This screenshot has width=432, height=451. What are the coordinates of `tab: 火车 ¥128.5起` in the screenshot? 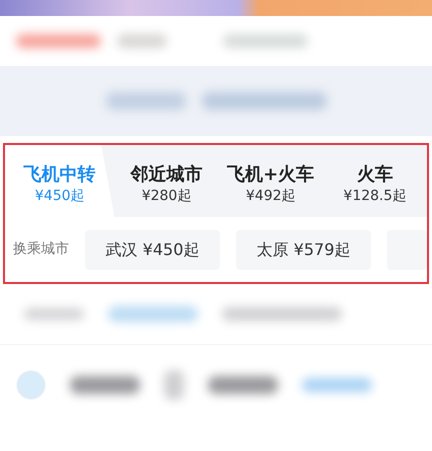 It's located at (375, 181).